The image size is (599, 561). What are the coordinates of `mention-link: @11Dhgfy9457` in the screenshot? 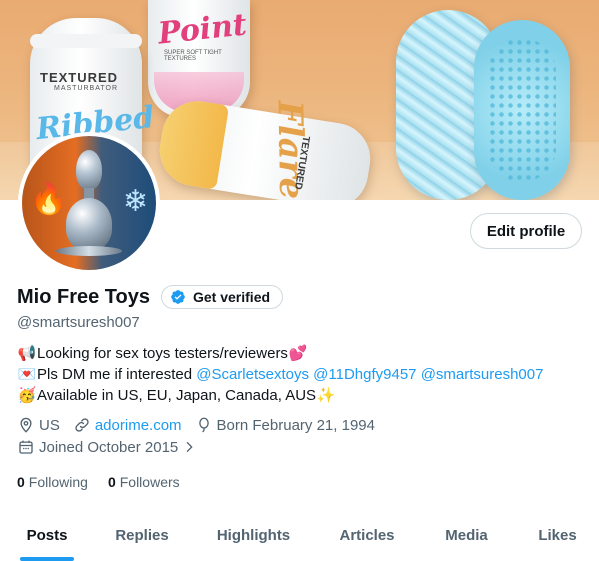 It's located at (364, 374).